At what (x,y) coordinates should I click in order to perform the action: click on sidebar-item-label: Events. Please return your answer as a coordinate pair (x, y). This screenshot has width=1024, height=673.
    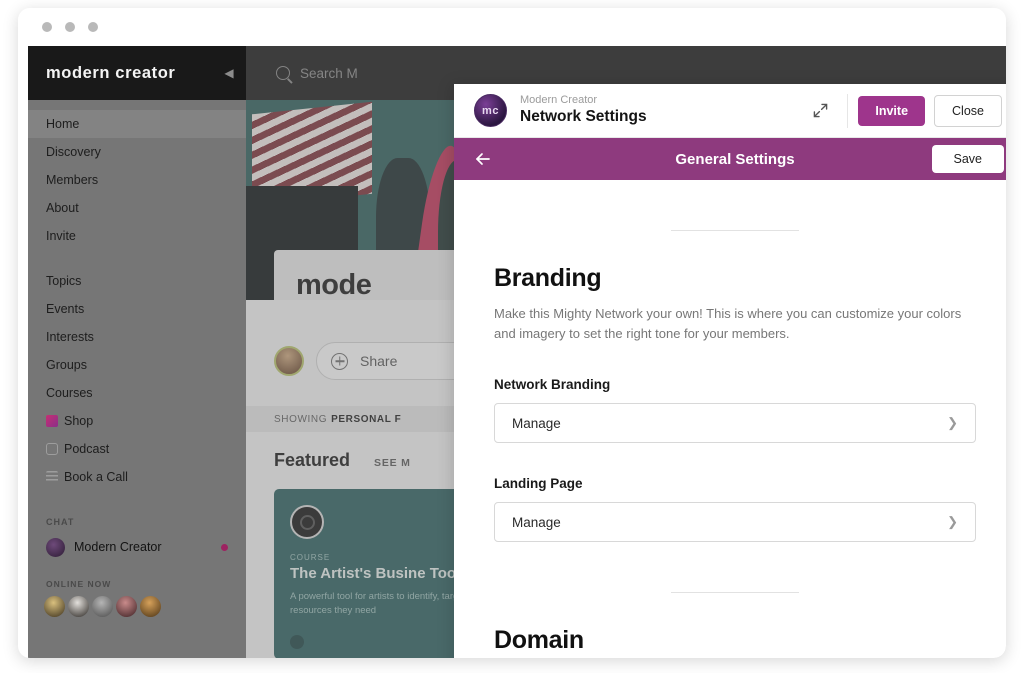
    Looking at the image, I should click on (65, 309).